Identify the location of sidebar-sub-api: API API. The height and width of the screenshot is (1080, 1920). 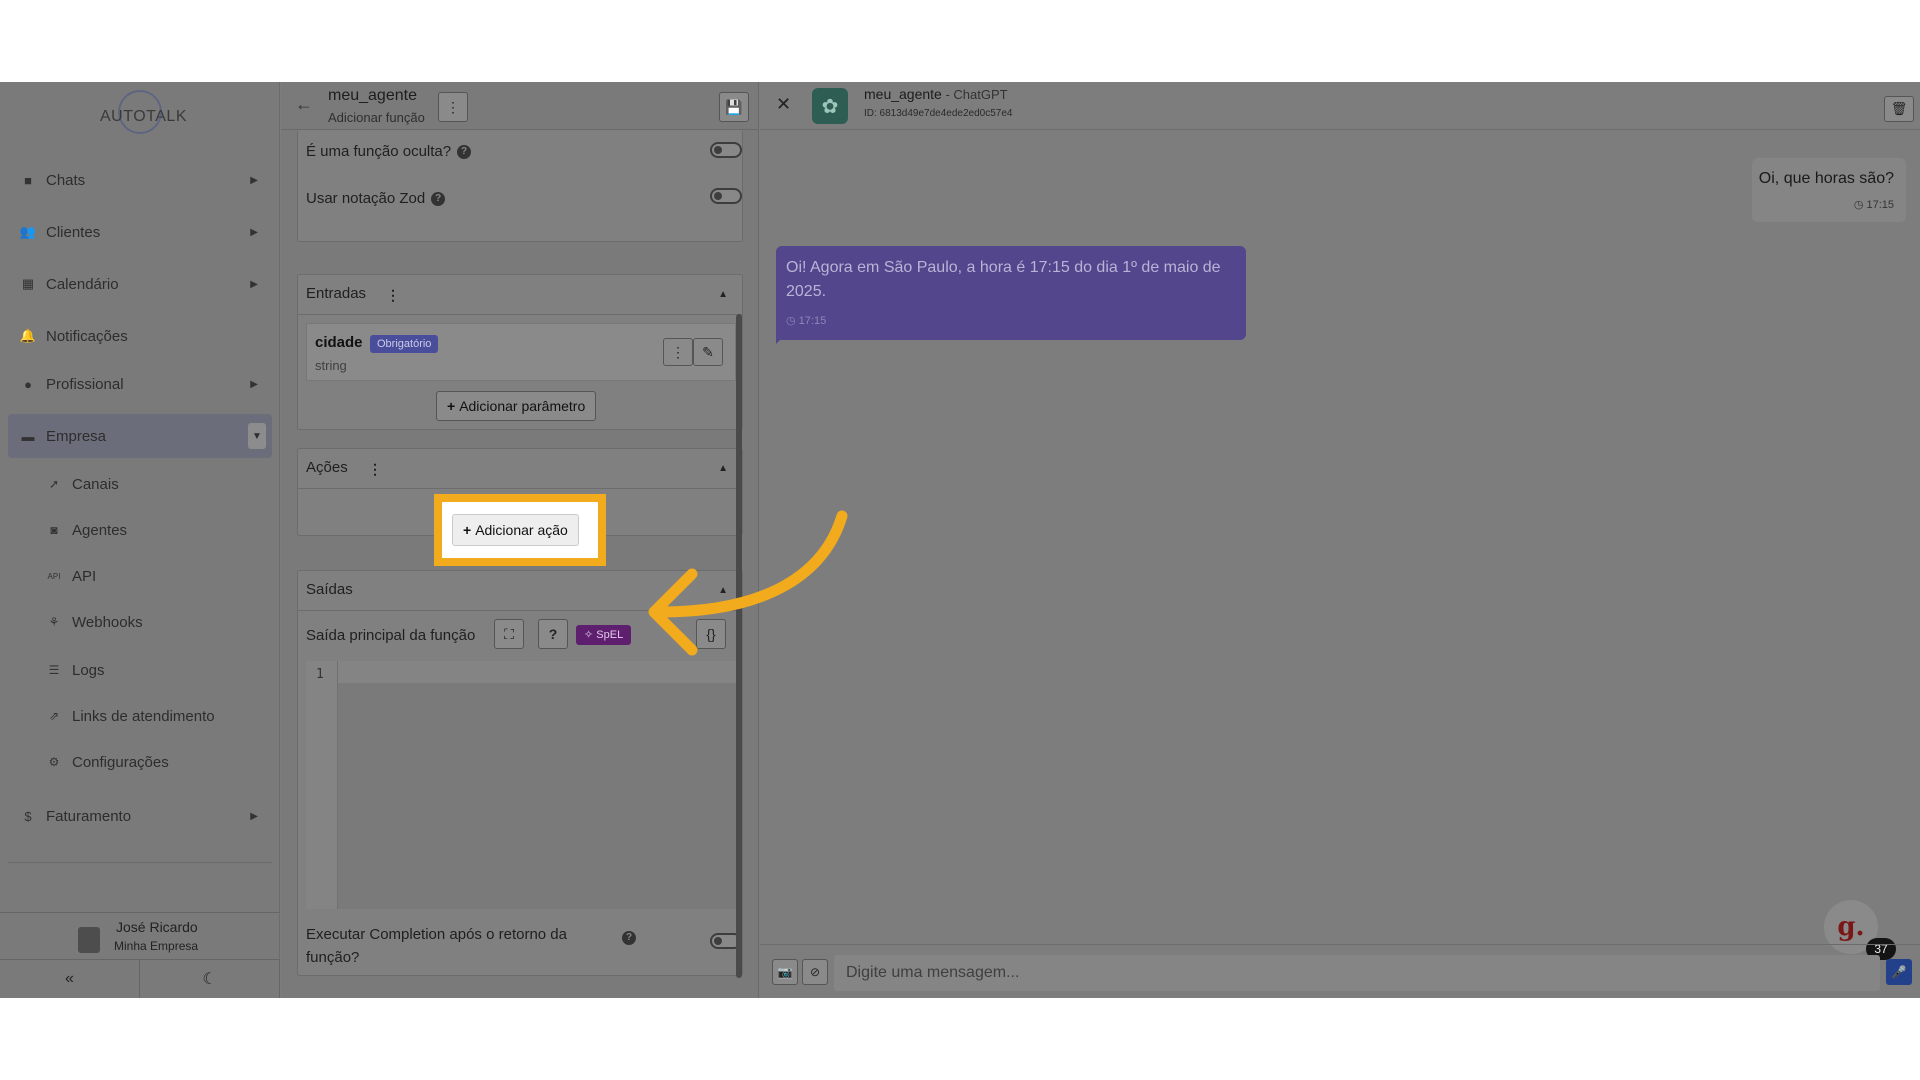
(71, 576).